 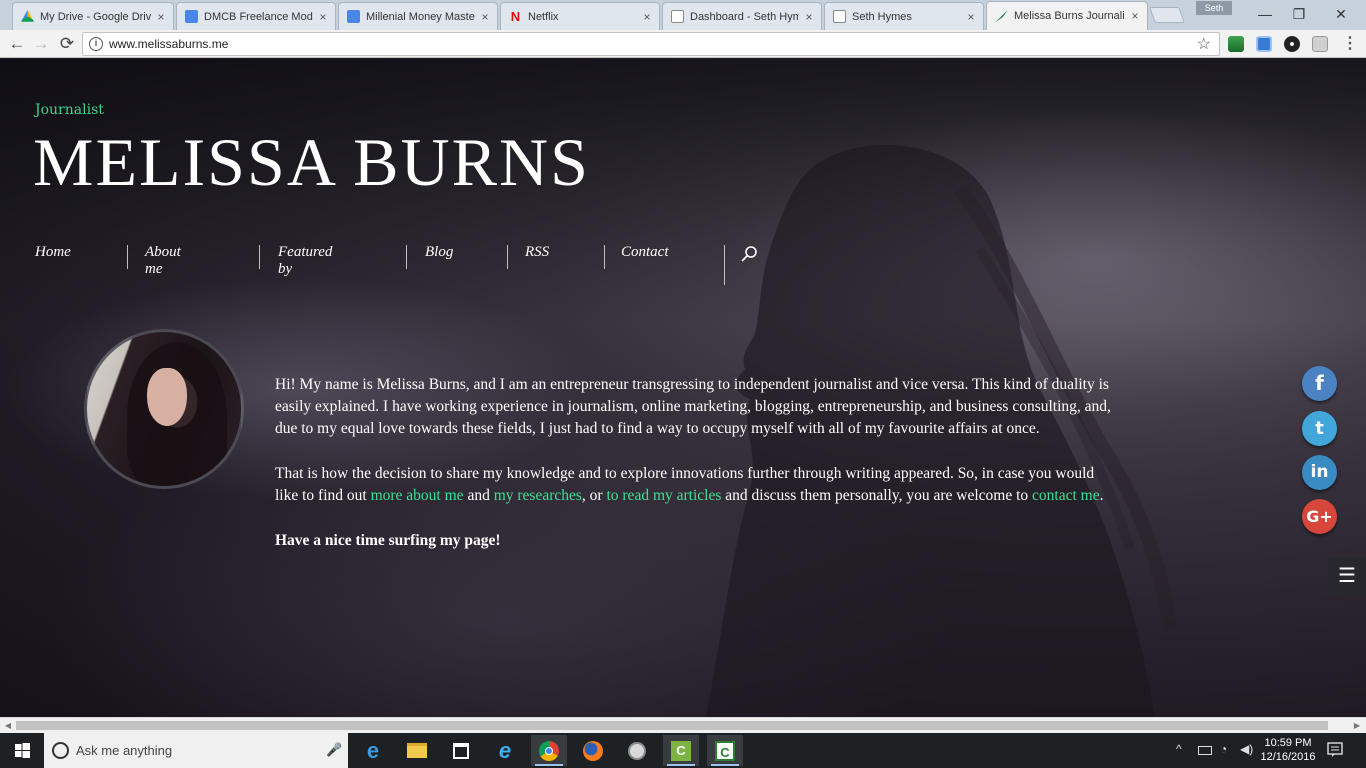 What do you see at coordinates (478, 495) in the screenshot?
I see `bio-text-span: and` at bounding box center [478, 495].